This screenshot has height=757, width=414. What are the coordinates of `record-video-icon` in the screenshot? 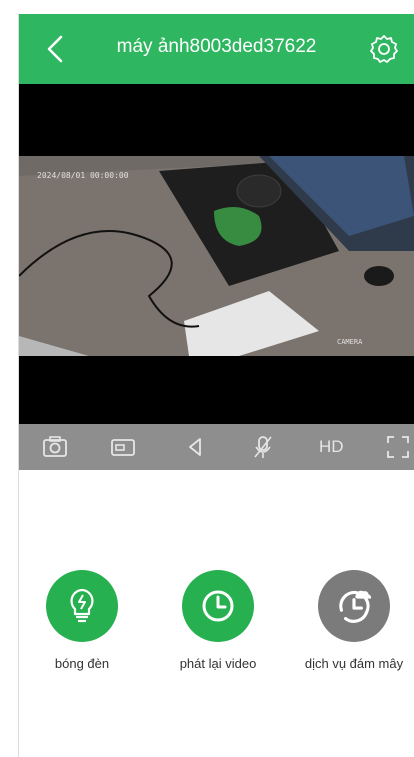 It's located at (123, 447).